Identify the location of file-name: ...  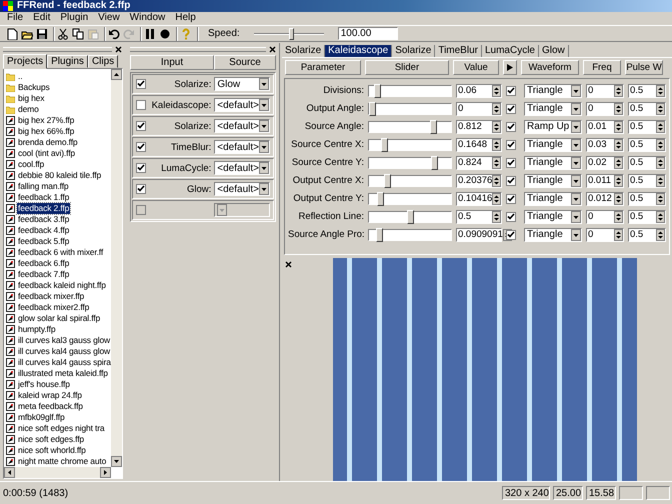
(20, 76).